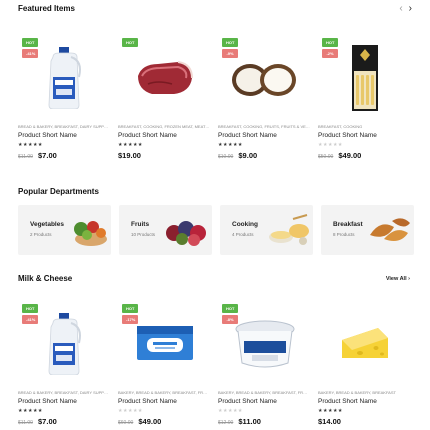  What do you see at coordinates (357, 392) in the screenshot?
I see `product-categories: BAKERY, BREAD & BAKERY, BREAKFAST` at bounding box center [357, 392].